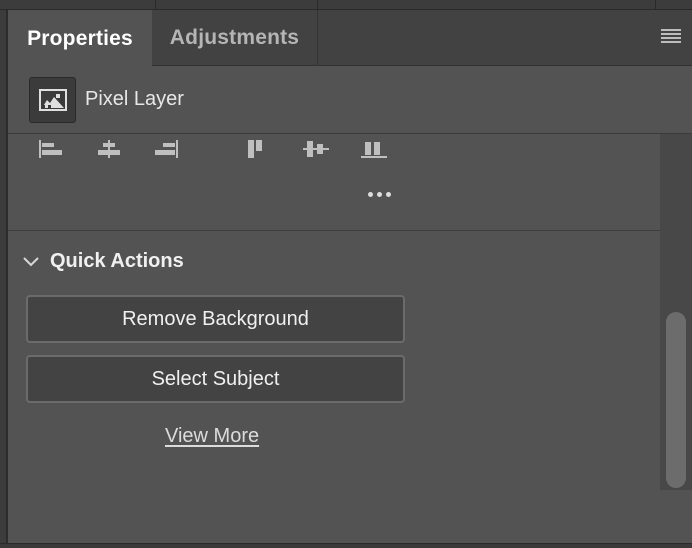  What do you see at coordinates (350, 38) in the screenshot?
I see `panel-tab-bar: Properties Adjustments` at bounding box center [350, 38].